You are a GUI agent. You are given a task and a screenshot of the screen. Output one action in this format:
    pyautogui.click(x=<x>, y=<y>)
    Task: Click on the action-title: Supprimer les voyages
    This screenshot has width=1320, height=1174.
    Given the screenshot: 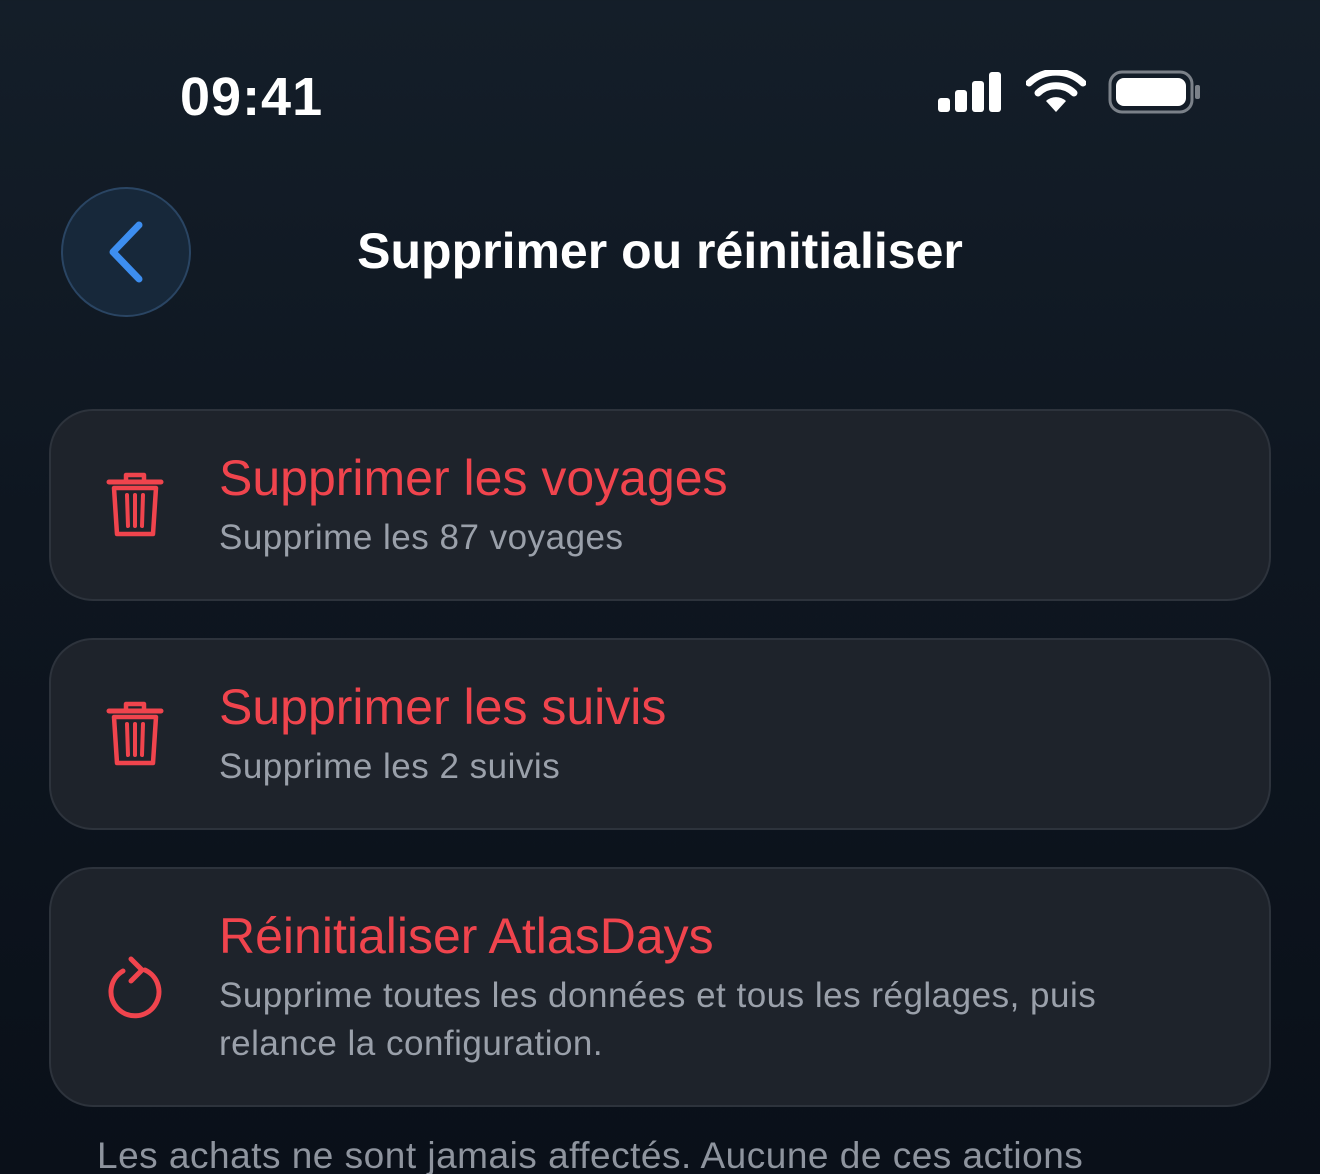 What is the action you would take?
    pyautogui.click(x=473, y=478)
    